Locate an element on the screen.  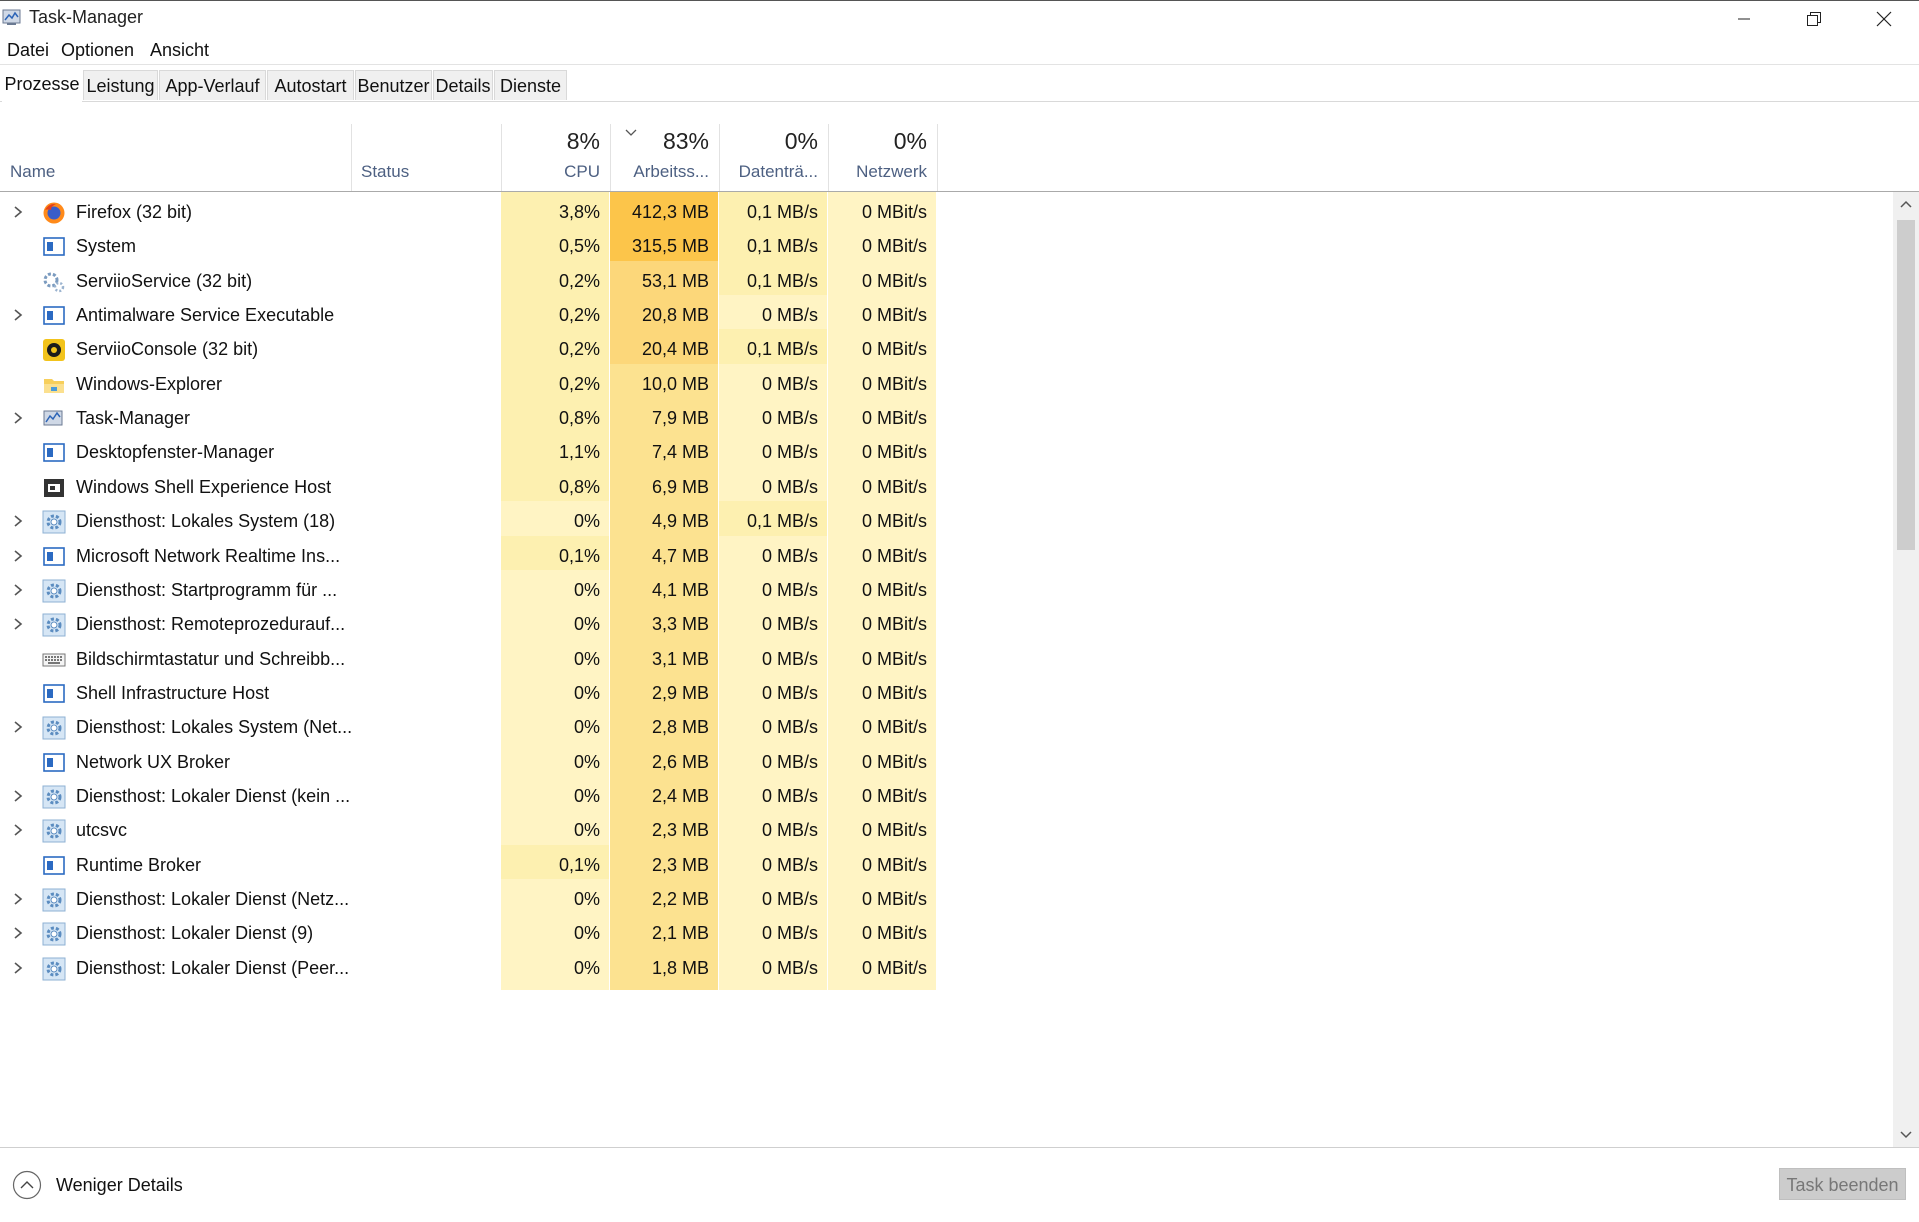
process-name: Firefox (32 bit) is located at coordinates (134, 212).